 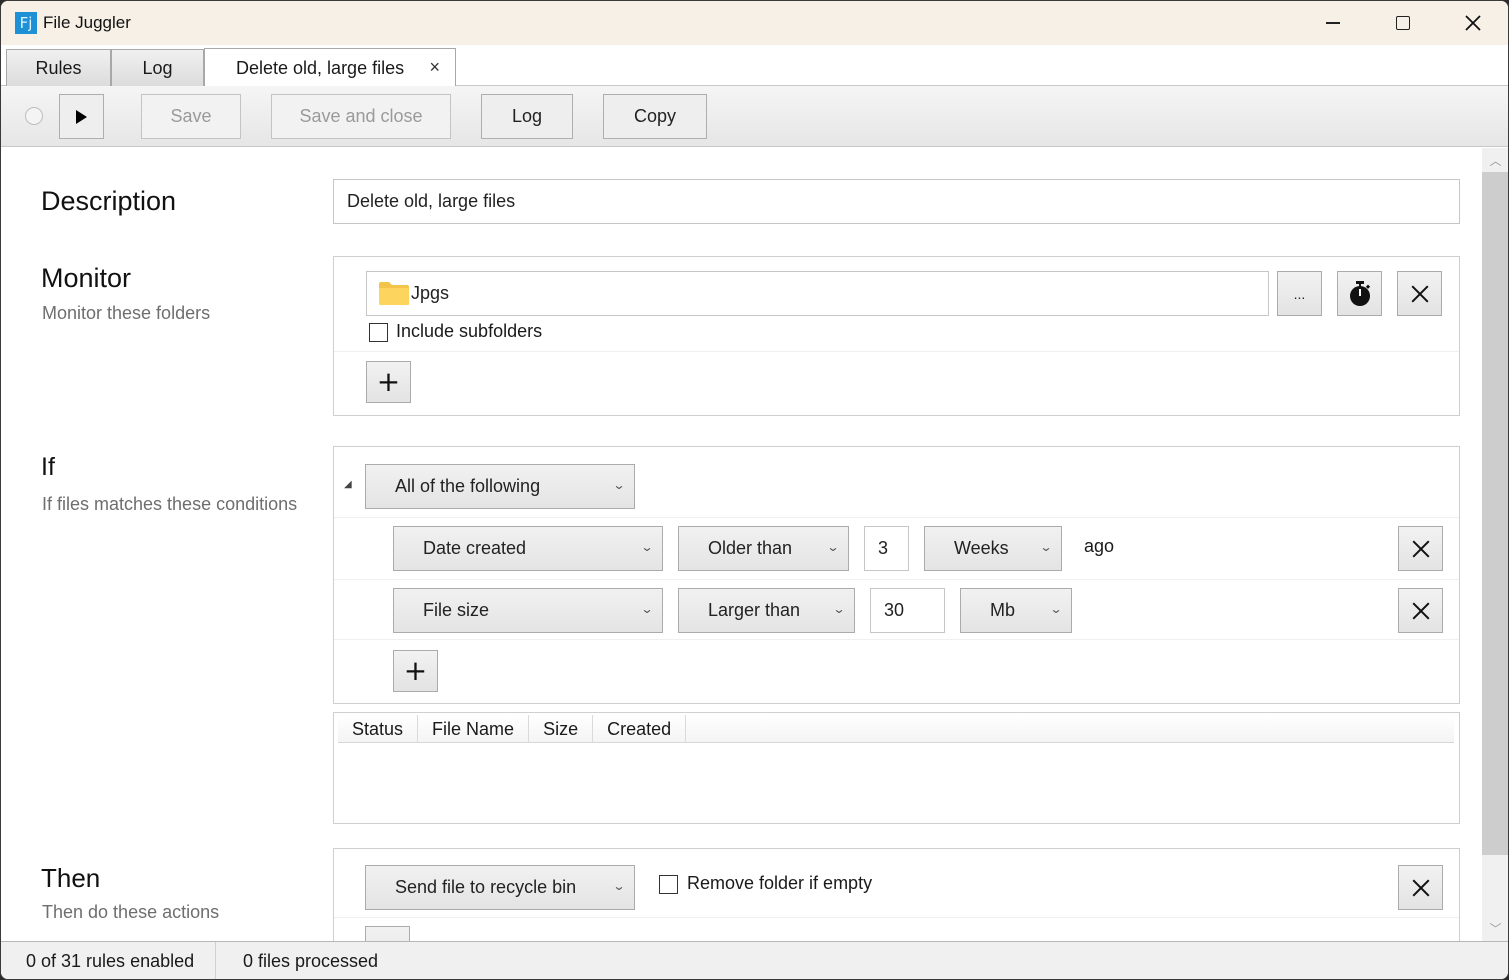 What do you see at coordinates (896, 768) in the screenshot?
I see `matching-files-table: Status File Name Size Created` at bounding box center [896, 768].